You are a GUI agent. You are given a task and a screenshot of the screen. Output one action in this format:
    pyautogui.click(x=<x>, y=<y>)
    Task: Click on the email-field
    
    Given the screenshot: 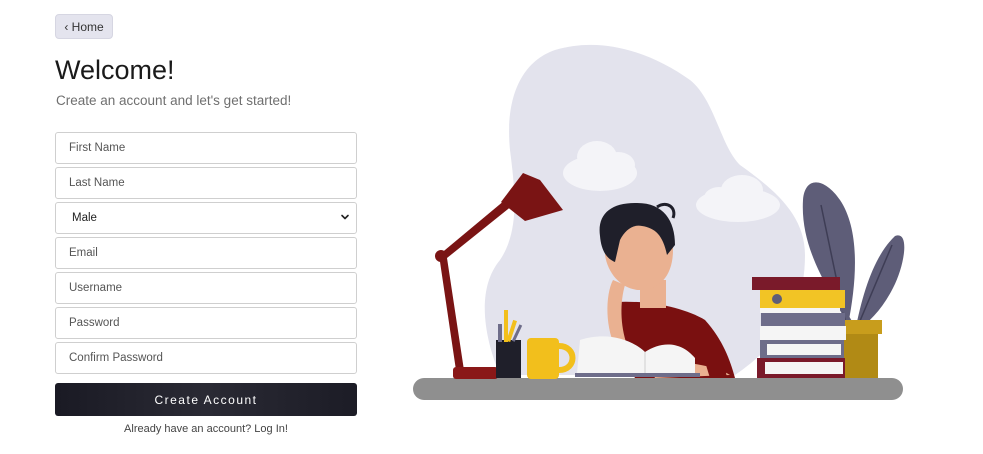 What is the action you would take?
    pyautogui.click(x=206, y=253)
    